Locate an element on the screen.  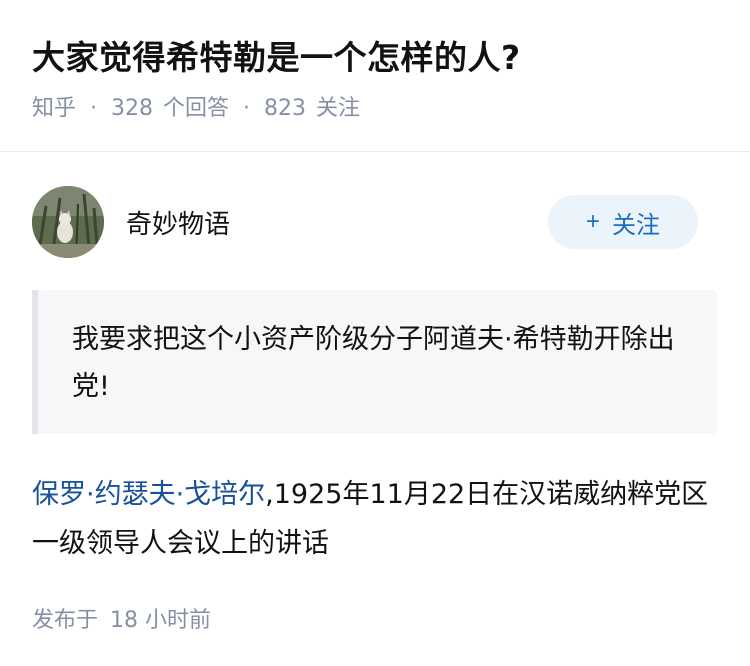
quote-text: 我要求把这个小资产阶级分子阿道夫·希特勒开除出党! is located at coordinates (373, 363).